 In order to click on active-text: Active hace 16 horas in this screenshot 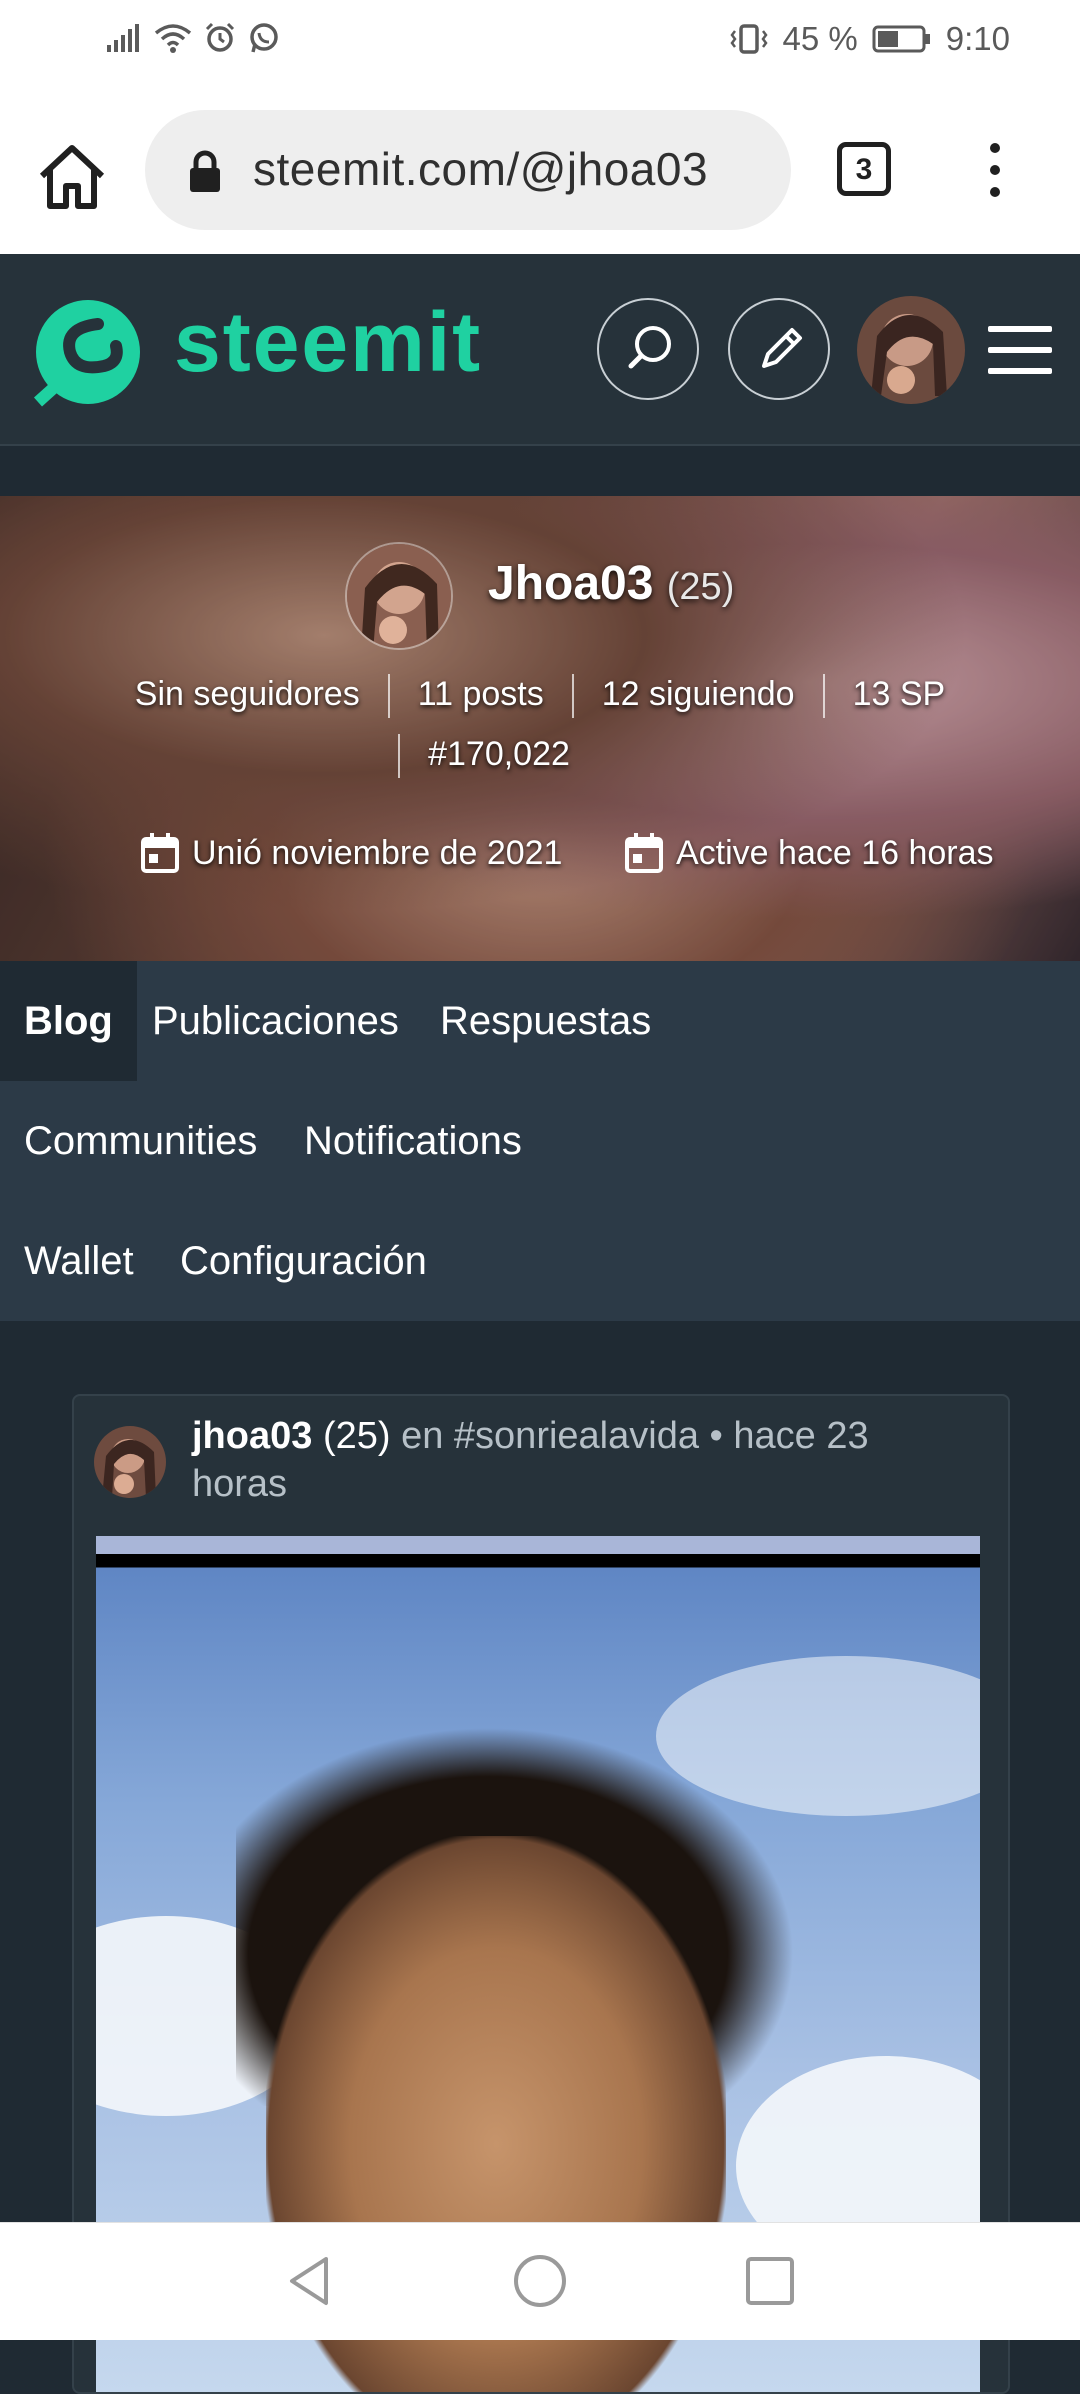, I will do `click(835, 852)`.